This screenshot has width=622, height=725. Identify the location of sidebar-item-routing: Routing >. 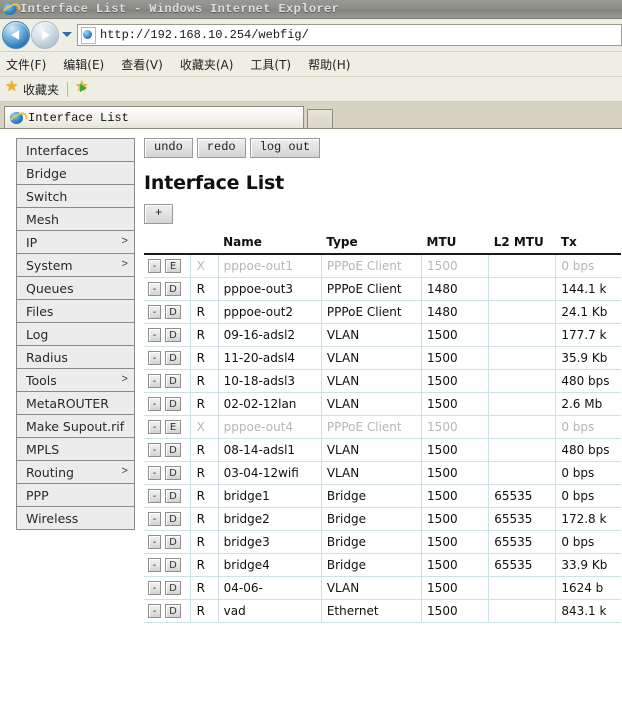
(75, 472).